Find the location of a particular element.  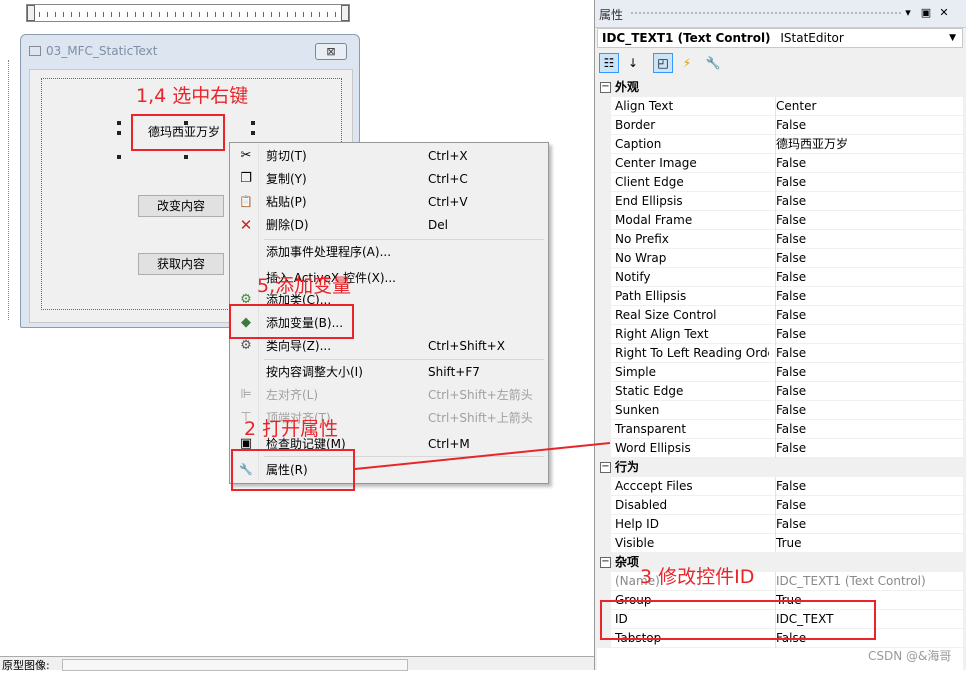

property-row: Right To Left Reading Order False is located at coordinates (780, 353).